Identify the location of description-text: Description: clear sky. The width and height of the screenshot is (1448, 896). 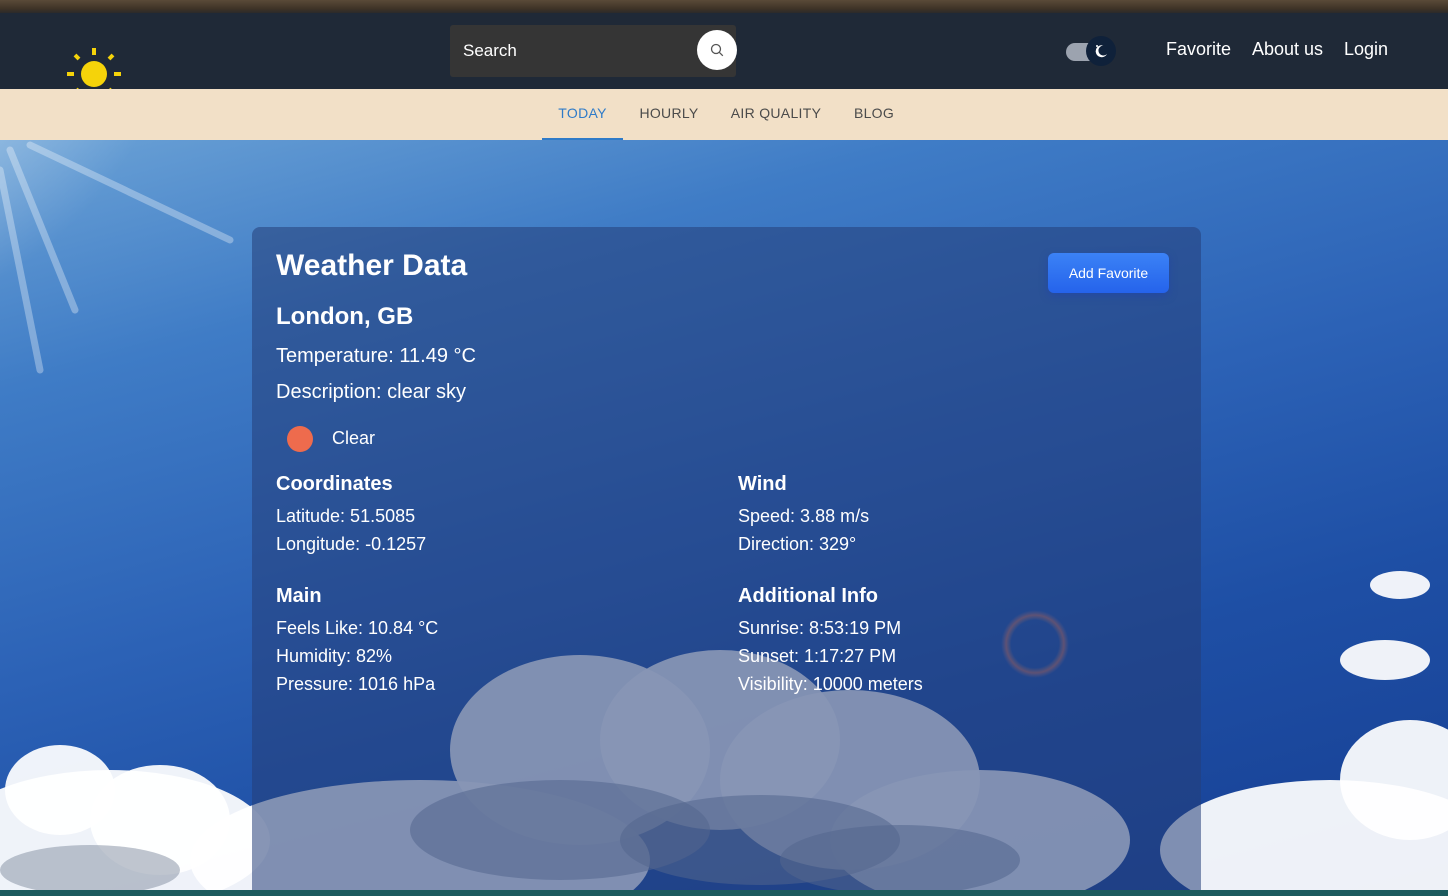
(371, 392).